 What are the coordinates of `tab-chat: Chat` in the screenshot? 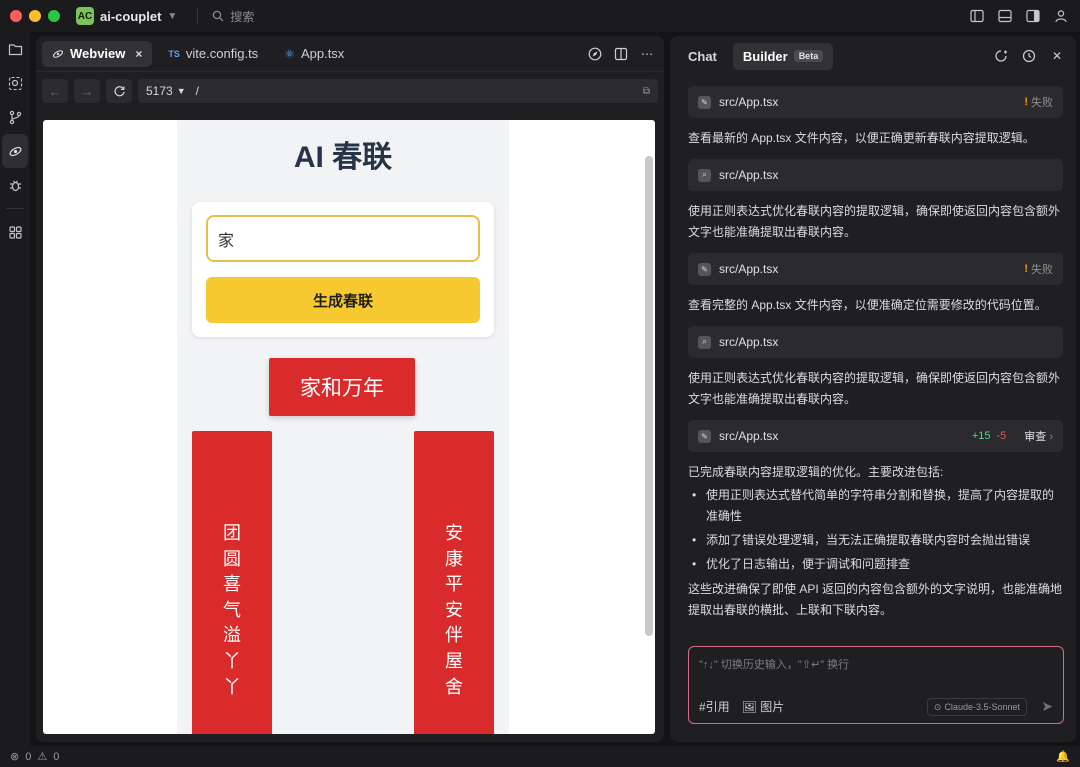 It's located at (702, 56).